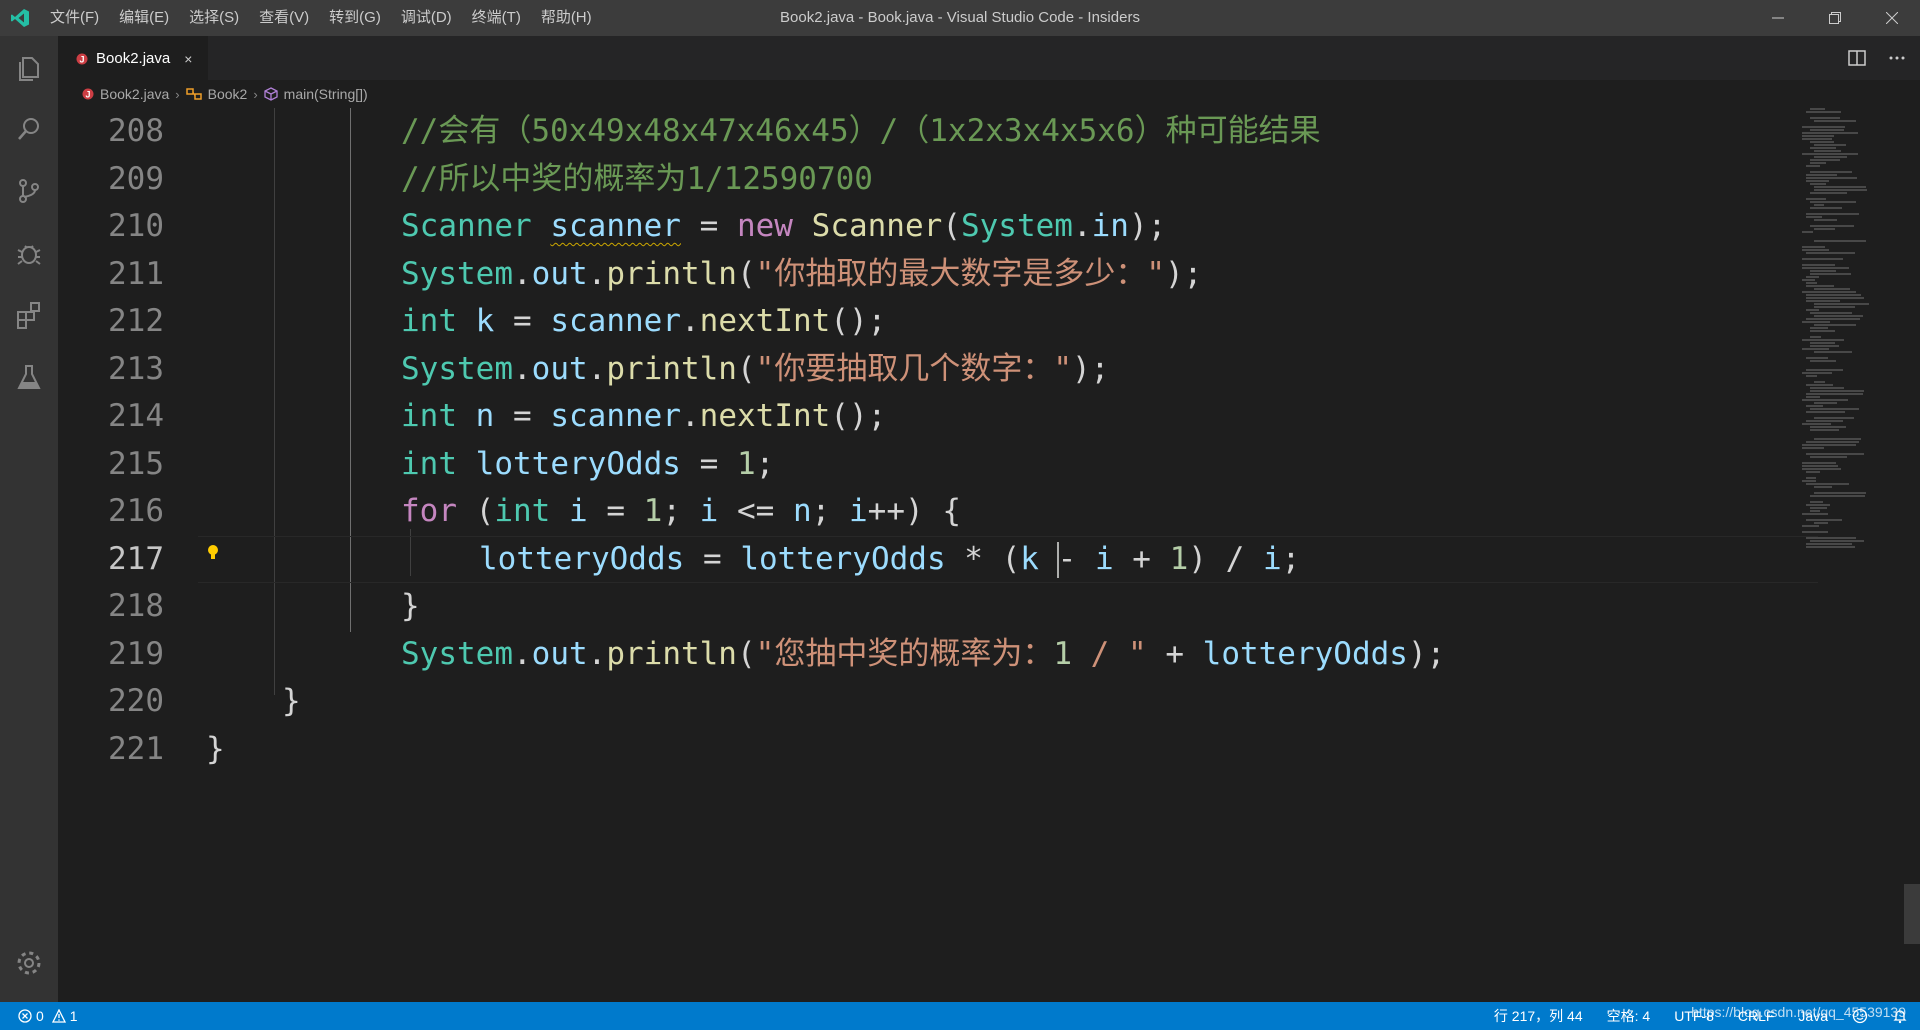 The image size is (1920, 1030). What do you see at coordinates (1912, 914) in the screenshot?
I see `scrollbar-thumb` at bounding box center [1912, 914].